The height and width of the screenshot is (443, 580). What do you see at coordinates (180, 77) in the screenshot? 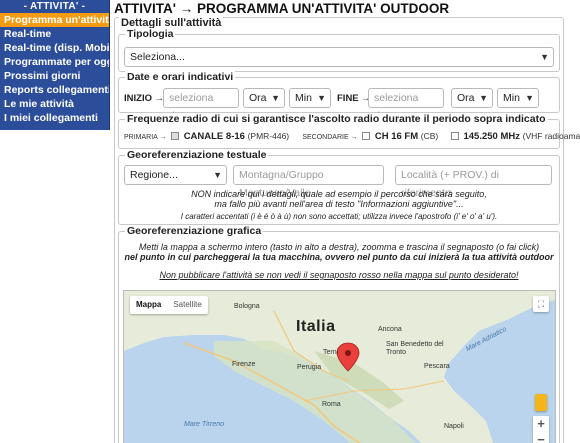
I see `date-legend: Date e orari indicativi` at bounding box center [180, 77].